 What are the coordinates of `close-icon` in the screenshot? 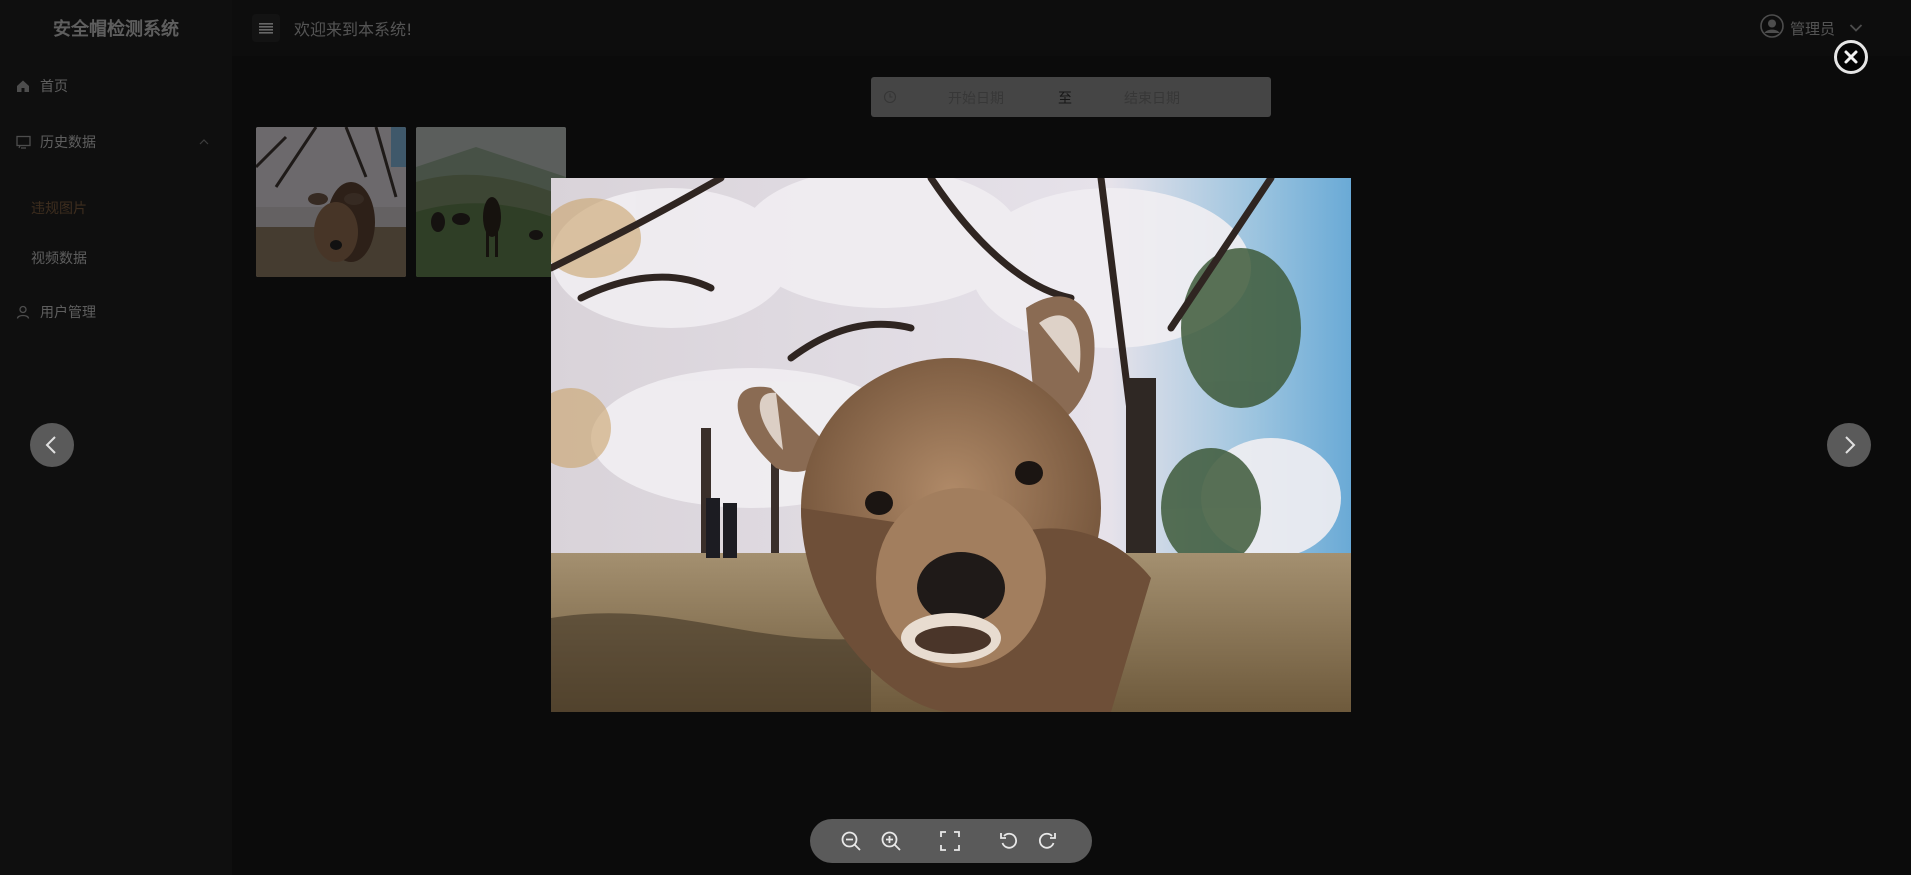 It's located at (1851, 57).